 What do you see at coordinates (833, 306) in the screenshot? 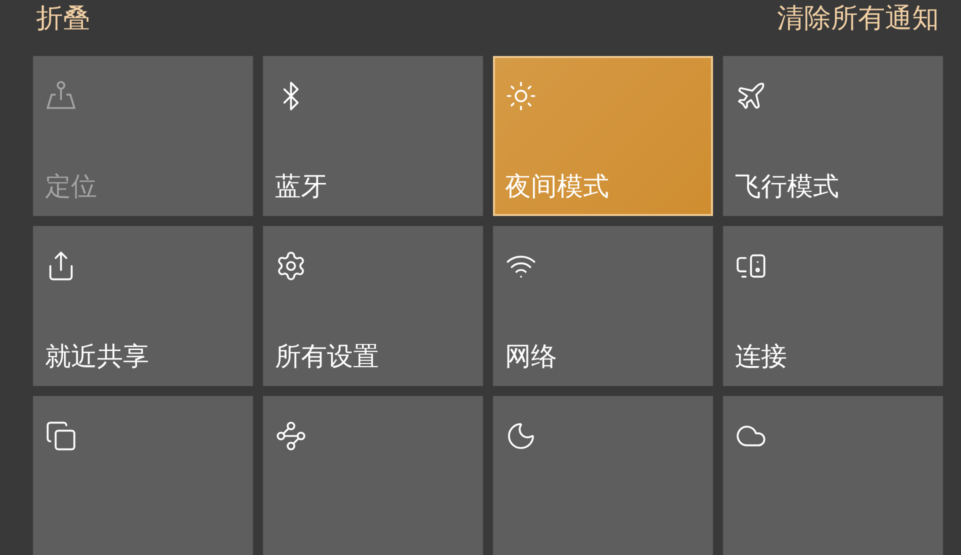
I see `quick-action-tile: 连接` at bounding box center [833, 306].